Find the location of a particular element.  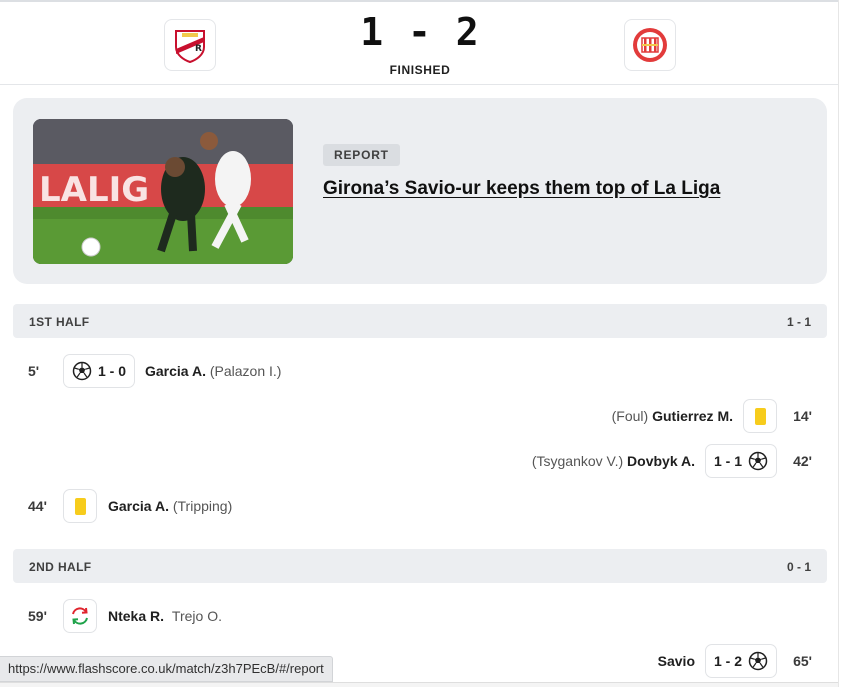

event-minute: 59' is located at coordinates (37, 616).